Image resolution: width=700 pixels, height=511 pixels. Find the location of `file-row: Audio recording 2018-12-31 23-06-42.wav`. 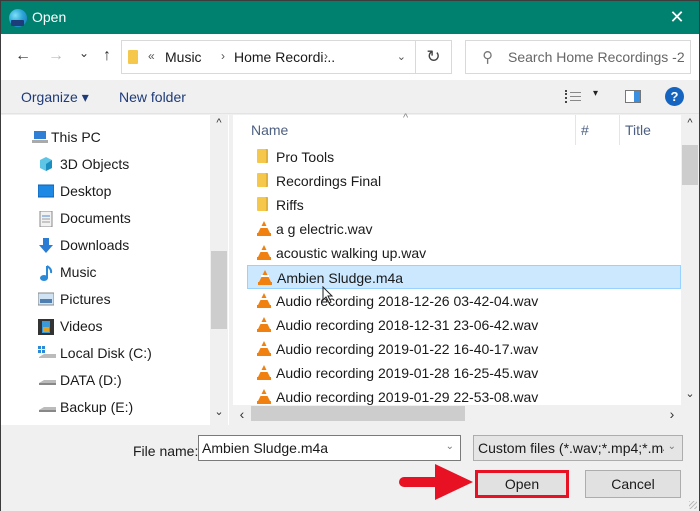

file-row: Audio recording 2018-12-31 23-06-42.wav is located at coordinates (464, 325).